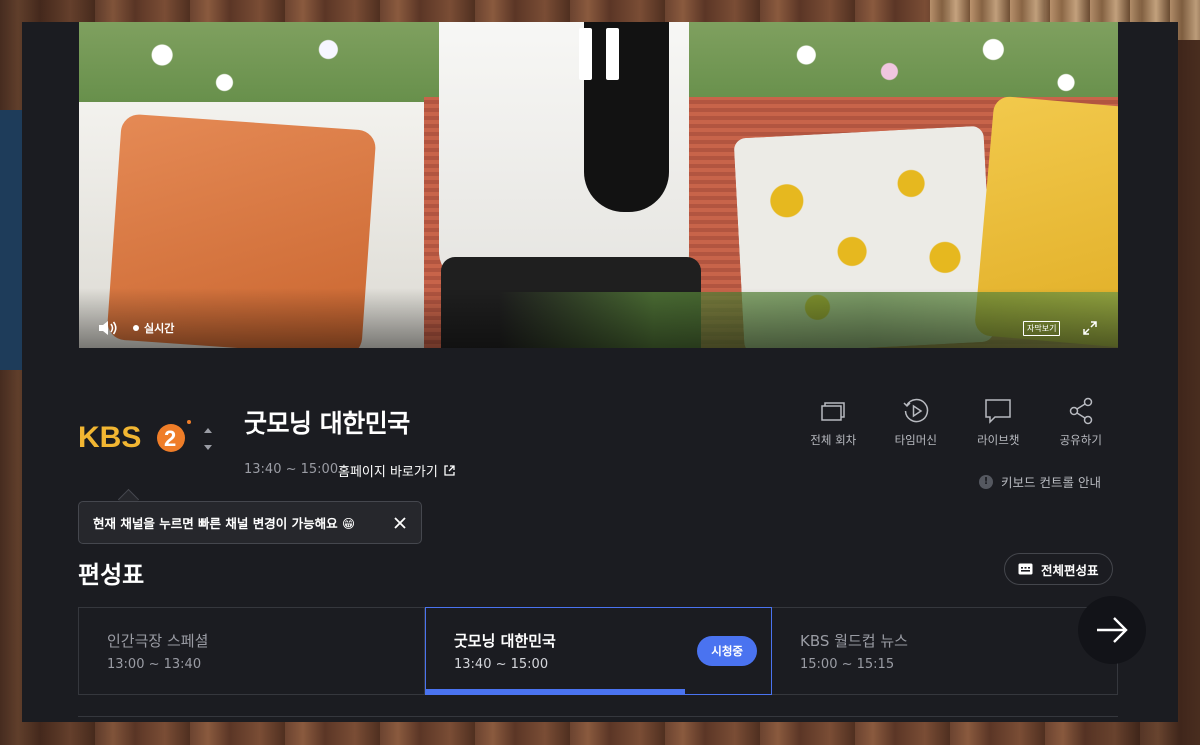 The image size is (1200, 745). I want to click on schedule-item: 인간극장 스페셜 13:00 ~ 13:40, so click(252, 651).